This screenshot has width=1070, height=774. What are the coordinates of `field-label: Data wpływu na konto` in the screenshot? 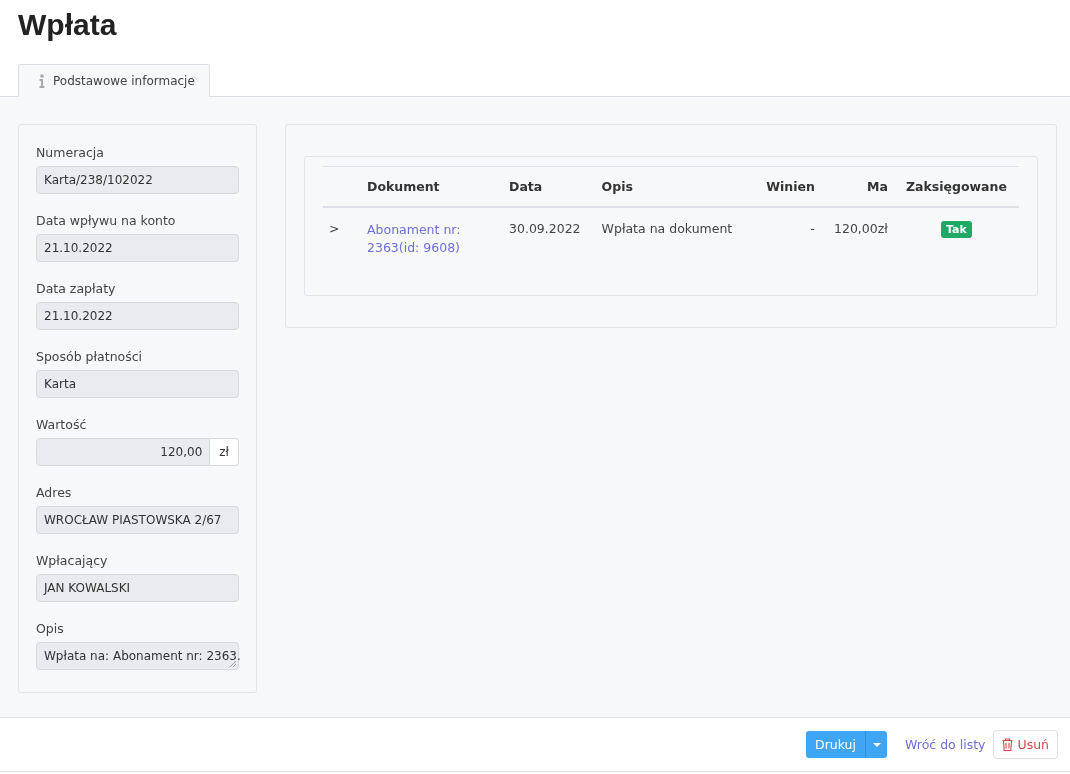 It's located at (106, 220).